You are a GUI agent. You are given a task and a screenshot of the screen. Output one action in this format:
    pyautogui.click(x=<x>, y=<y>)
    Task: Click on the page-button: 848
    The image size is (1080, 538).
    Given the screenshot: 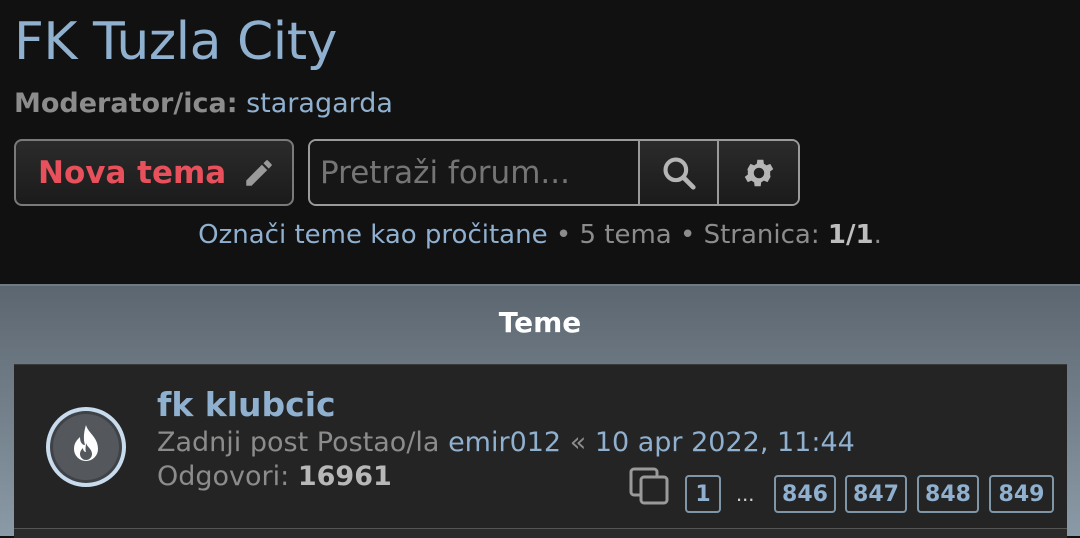 What is the action you would take?
    pyautogui.click(x=948, y=494)
    